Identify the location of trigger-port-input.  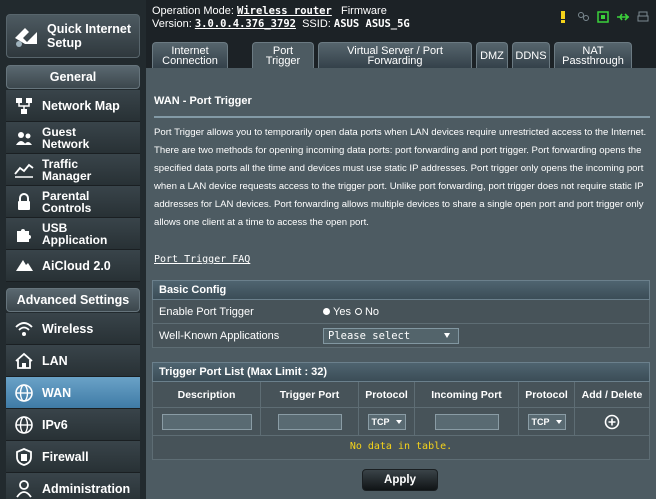
(309, 421).